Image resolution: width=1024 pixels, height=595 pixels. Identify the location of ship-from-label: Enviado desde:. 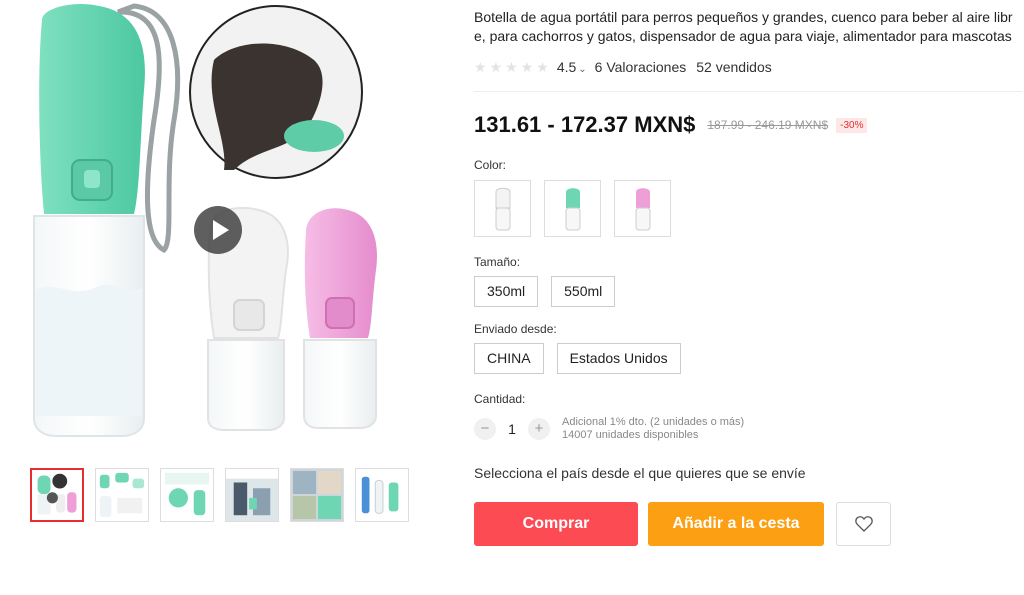
(515, 329).